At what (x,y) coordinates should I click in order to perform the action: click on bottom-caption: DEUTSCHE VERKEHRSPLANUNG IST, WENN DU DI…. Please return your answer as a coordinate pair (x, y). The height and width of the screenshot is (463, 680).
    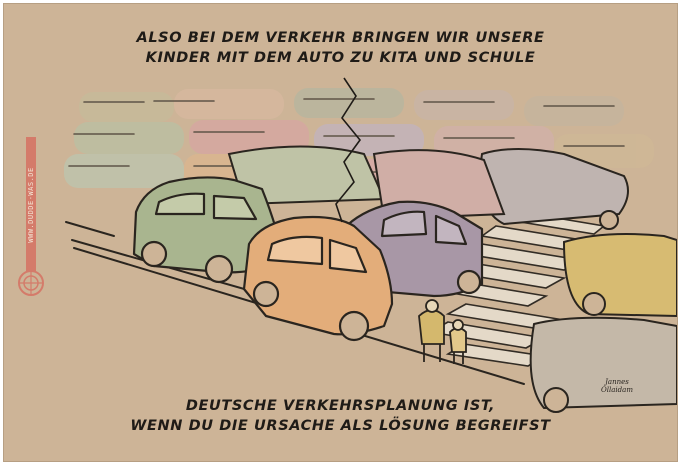
    Looking at the image, I should click on (340, 416).